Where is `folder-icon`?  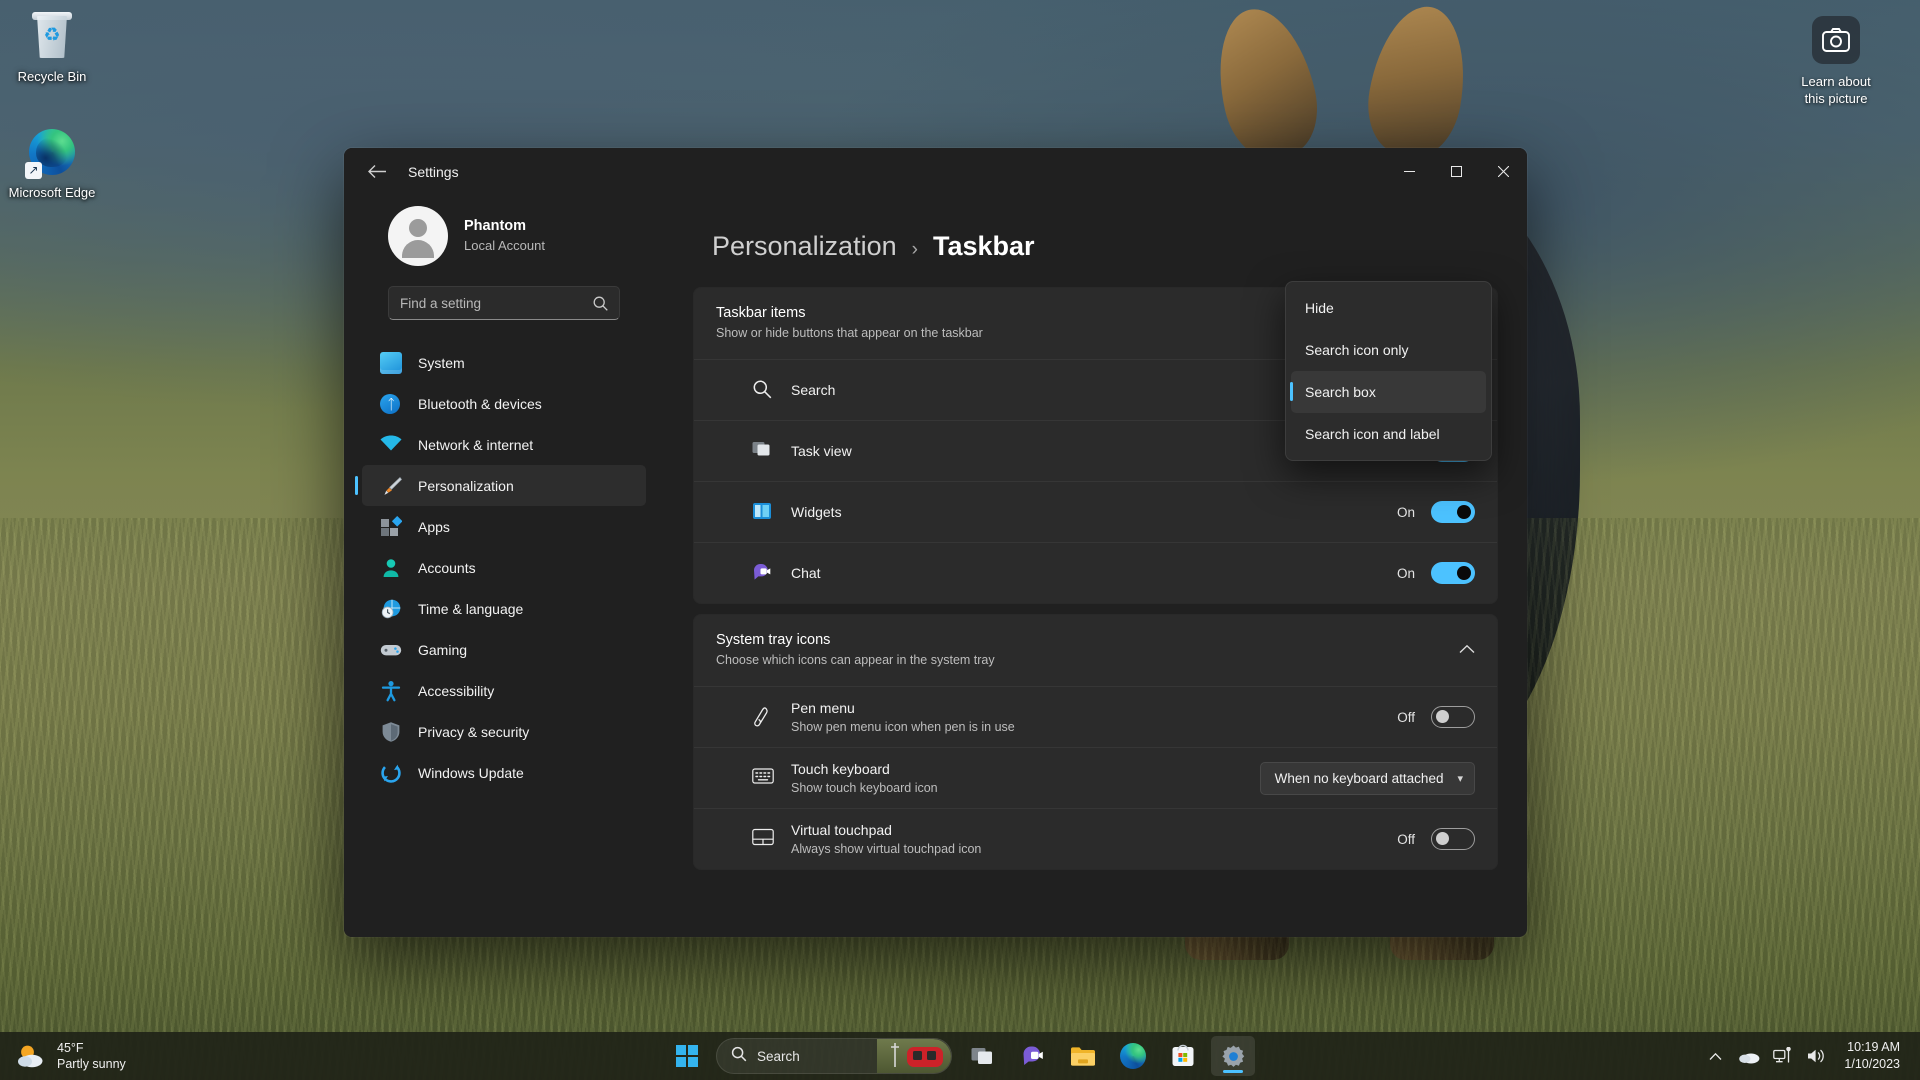 folder-icon is located at coordinates (1083, 1056).